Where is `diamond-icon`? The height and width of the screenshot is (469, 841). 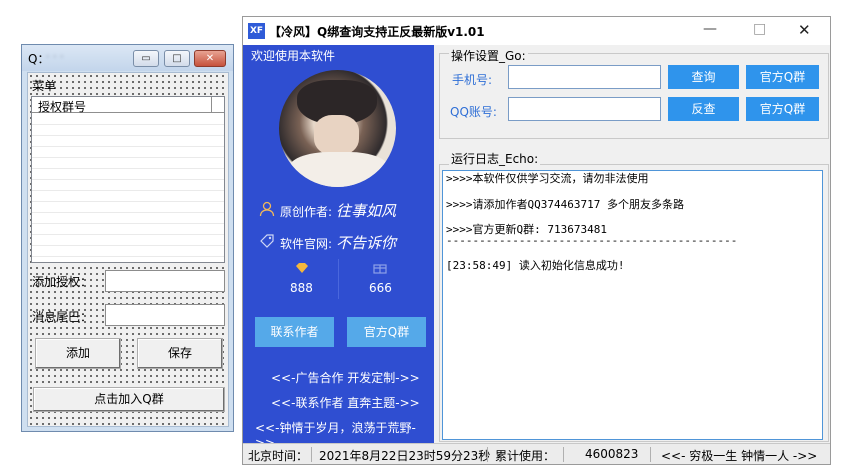 diamond-icon is located at coordinates (302, 268).